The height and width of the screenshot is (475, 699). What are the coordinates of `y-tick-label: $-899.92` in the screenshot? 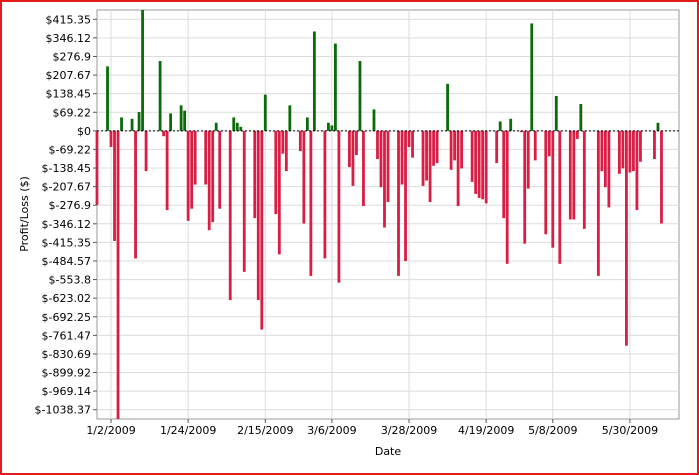 It's located at (66, 373).